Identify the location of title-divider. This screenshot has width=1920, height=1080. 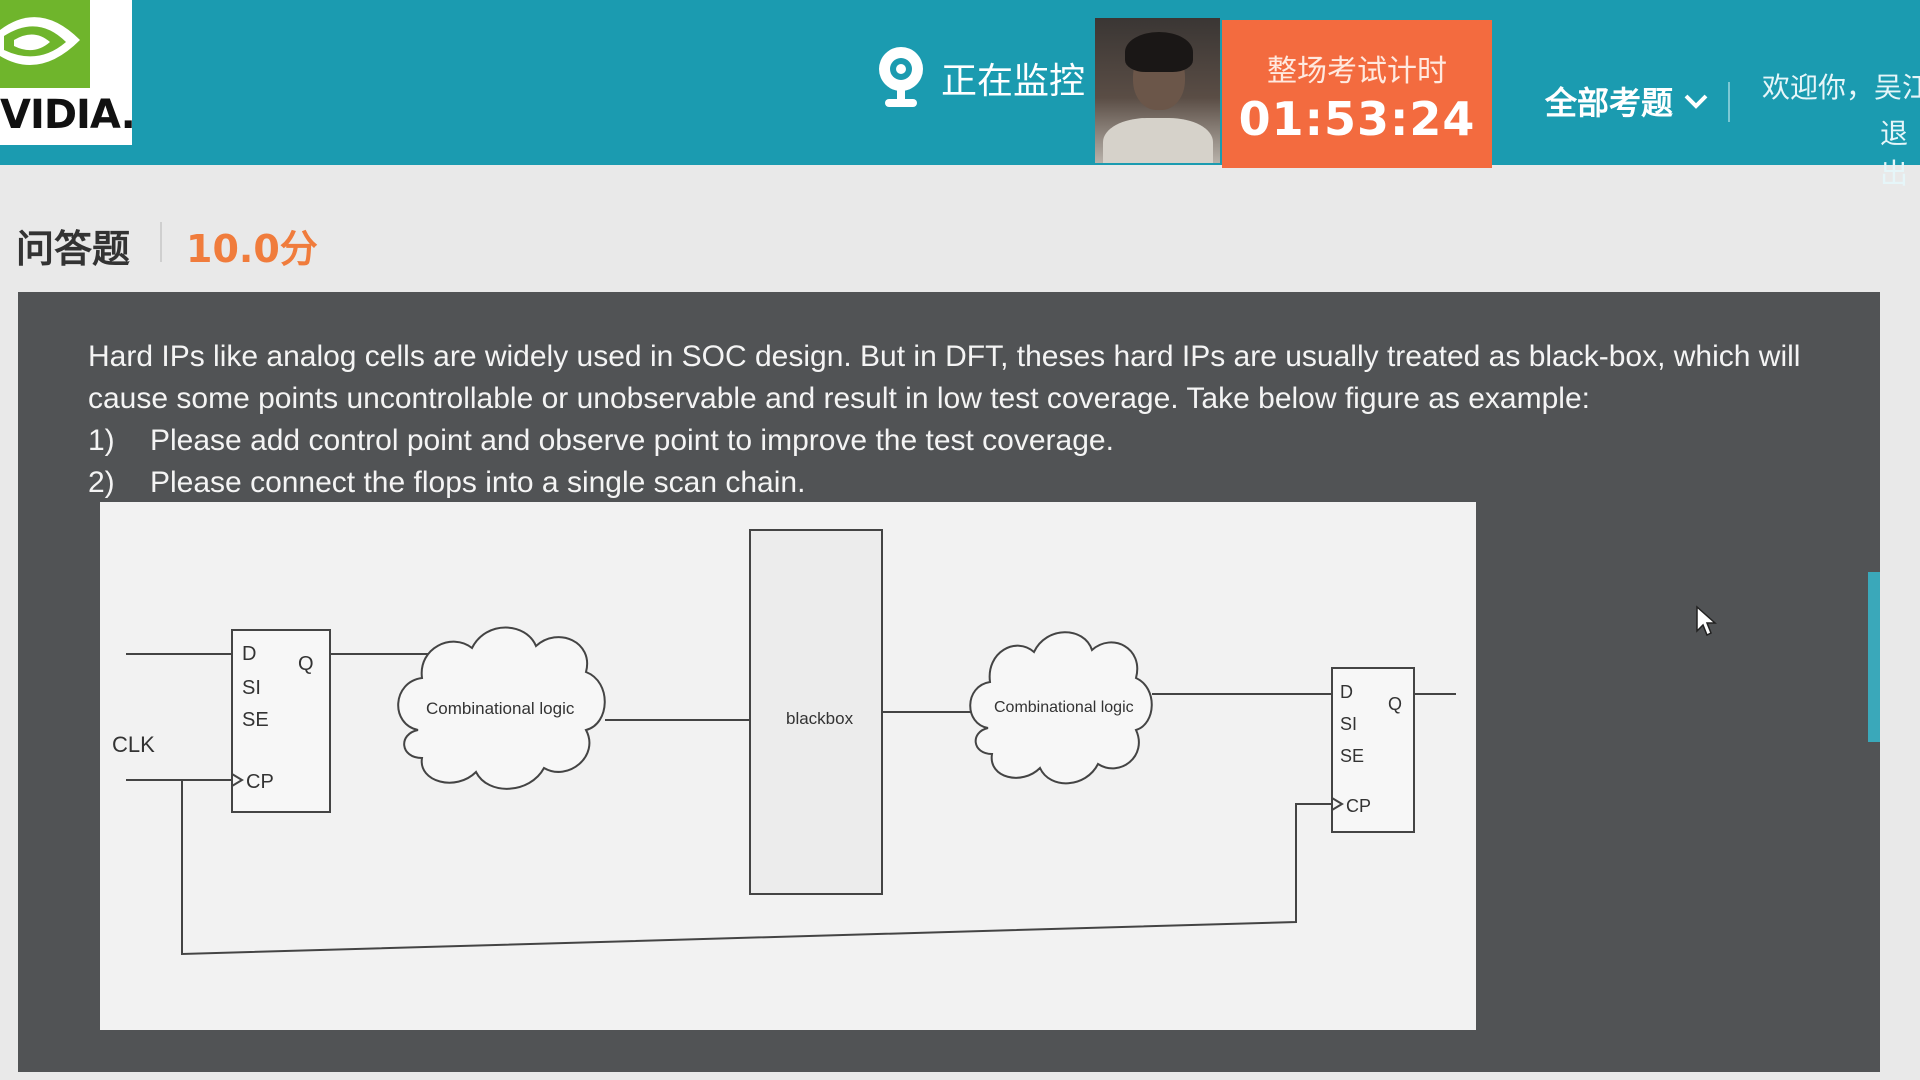
(161, 242).